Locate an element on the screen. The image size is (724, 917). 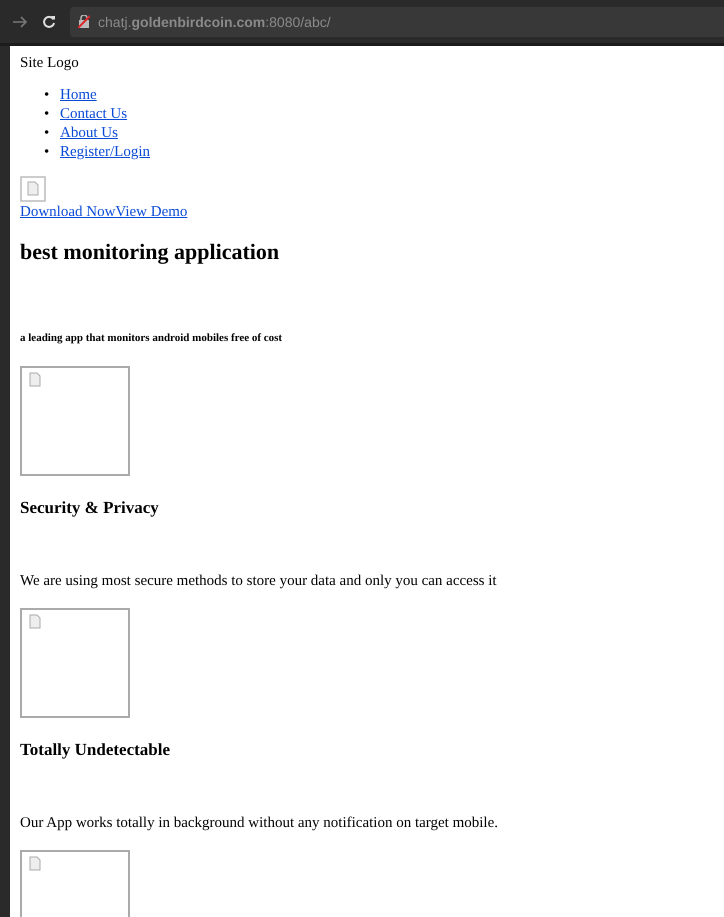
nav-link: Home is located at coordinates (78, 95).